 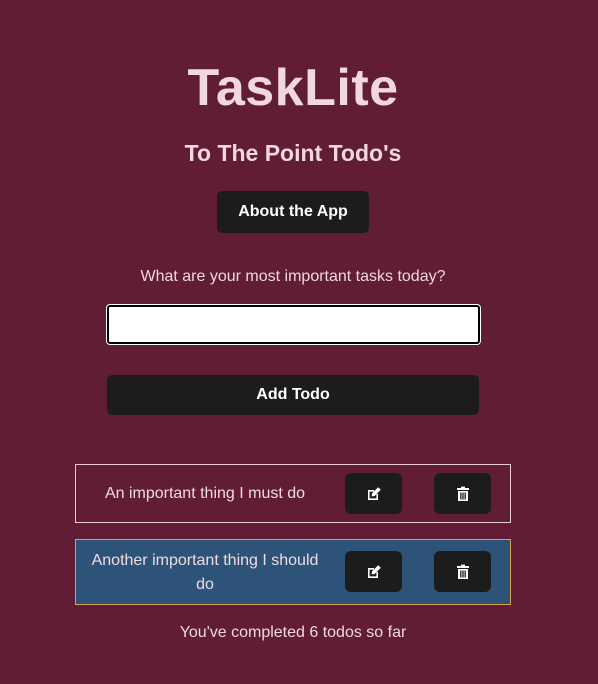 I want to click on app-title: TaskLite, so click(x=293, y=88).